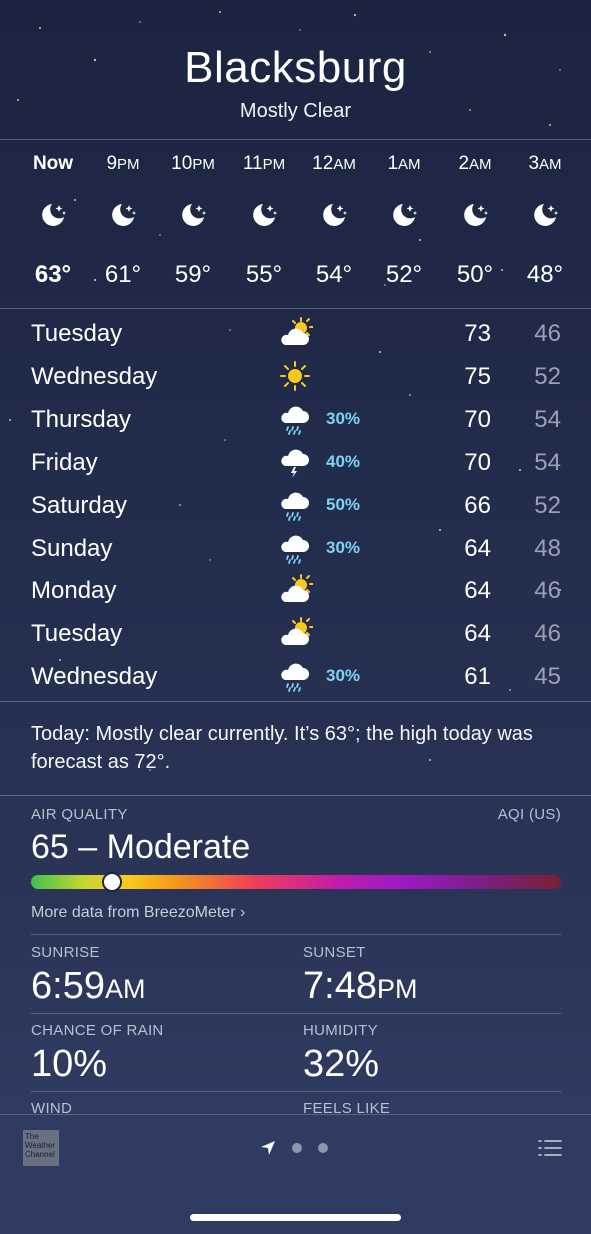 This screenshot has width=591, height=1234. Describe the element at coordinates (464, 163) in the screenshot. I see `hour-value: 2` at that location.